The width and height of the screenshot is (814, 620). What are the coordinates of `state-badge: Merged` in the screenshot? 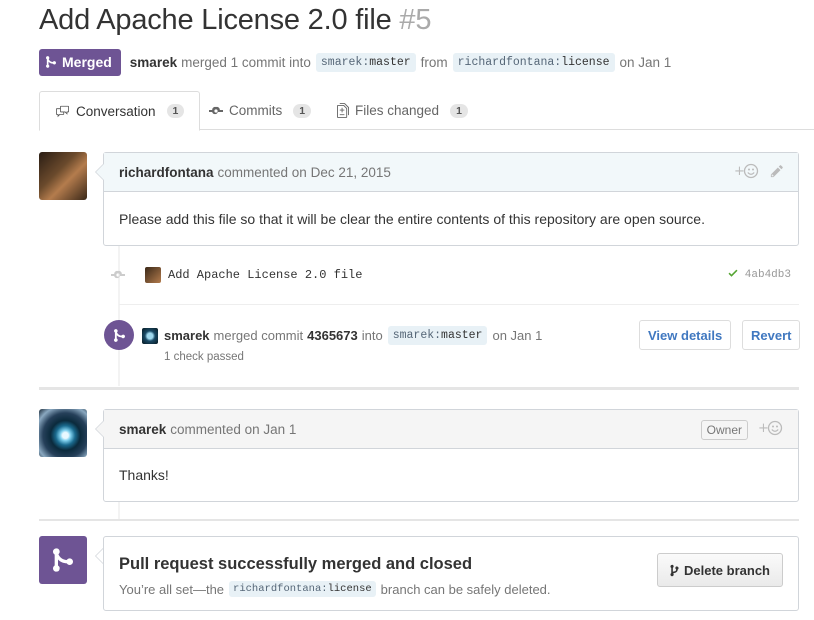 It's located at (80, 62).